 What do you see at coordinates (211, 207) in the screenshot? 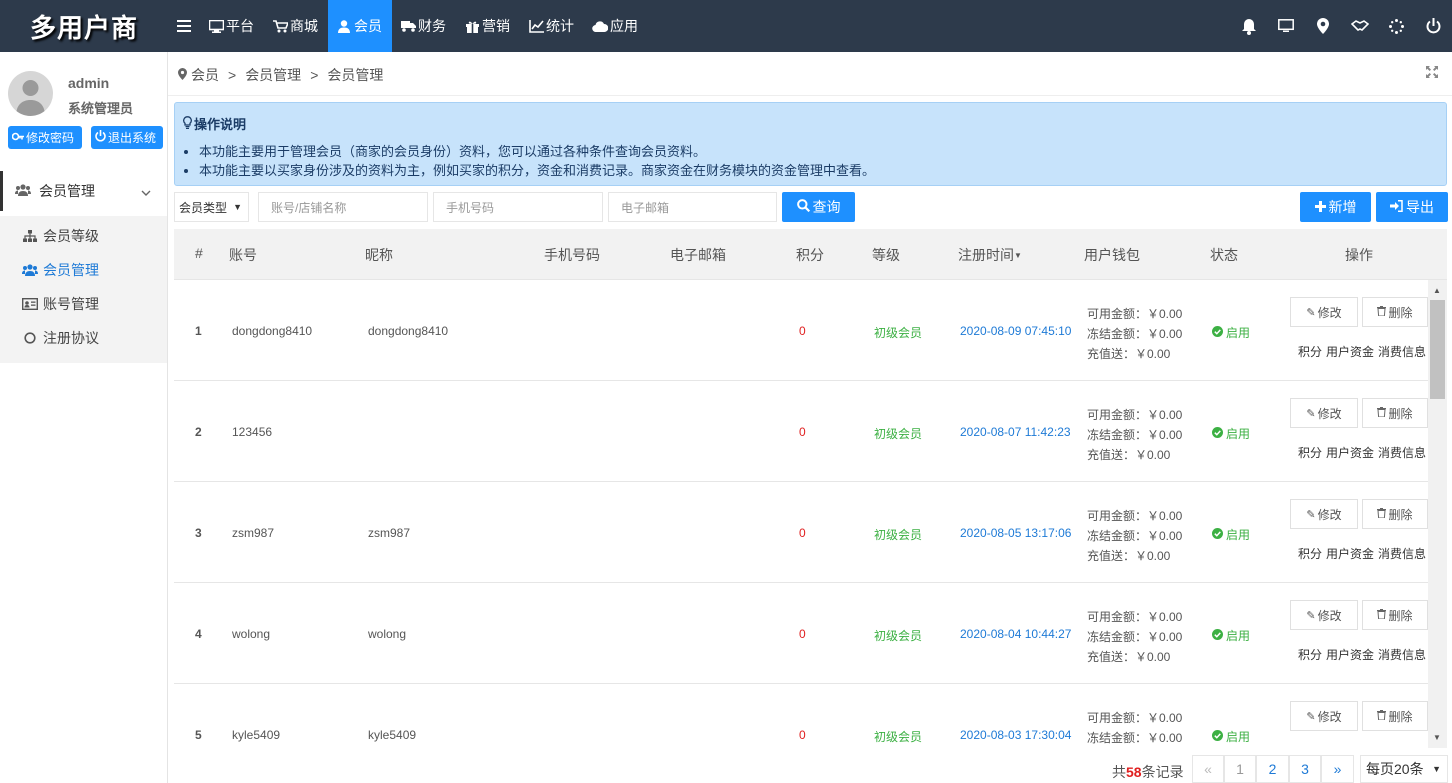
I see `member-type-select: 会员类型 ▼` at bounding box center [211, 207].